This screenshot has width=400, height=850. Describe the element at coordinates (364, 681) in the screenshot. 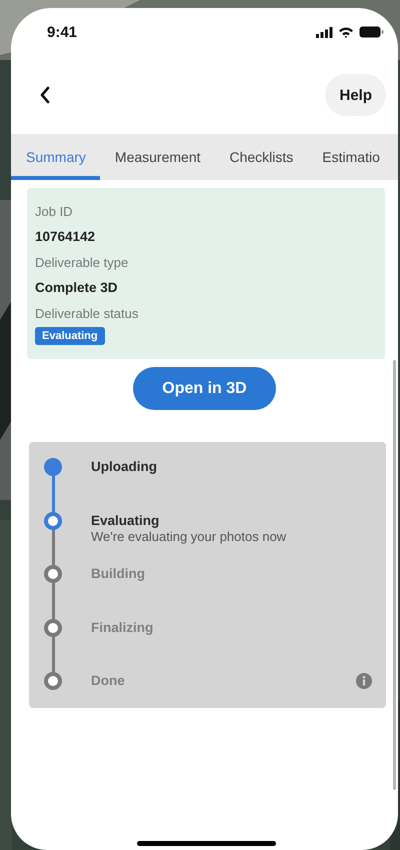

I see `info-icon` at that location.